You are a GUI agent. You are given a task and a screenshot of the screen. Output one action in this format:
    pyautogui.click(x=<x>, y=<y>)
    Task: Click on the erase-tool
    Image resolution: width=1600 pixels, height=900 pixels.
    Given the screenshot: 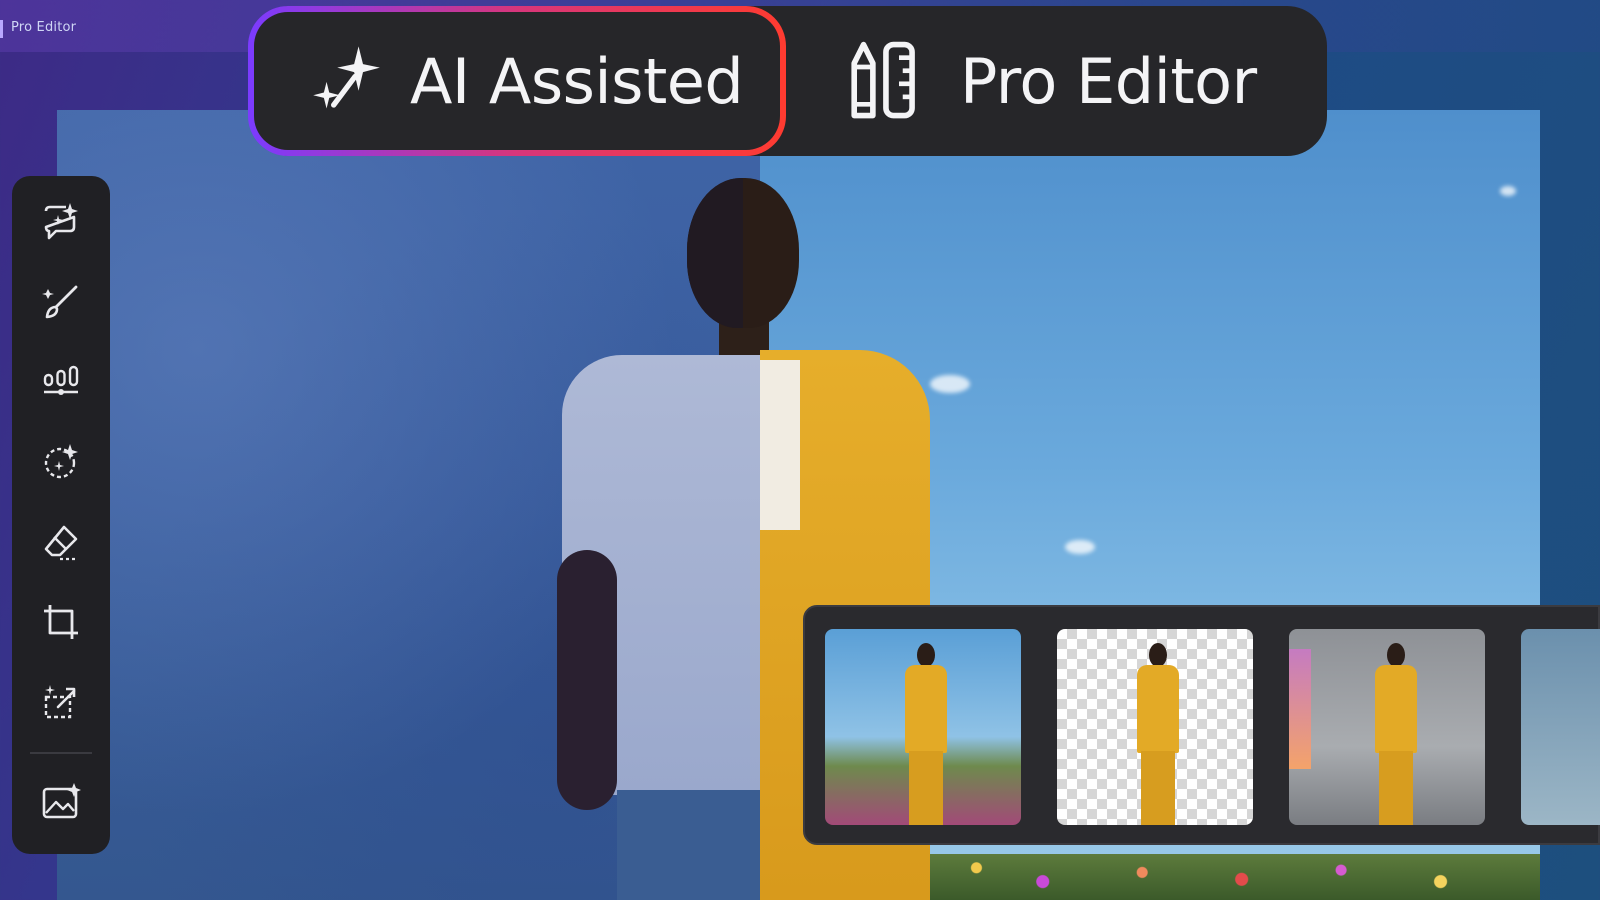 What is the action you would take?
    pyautogui.click(x=61, y=542)
    